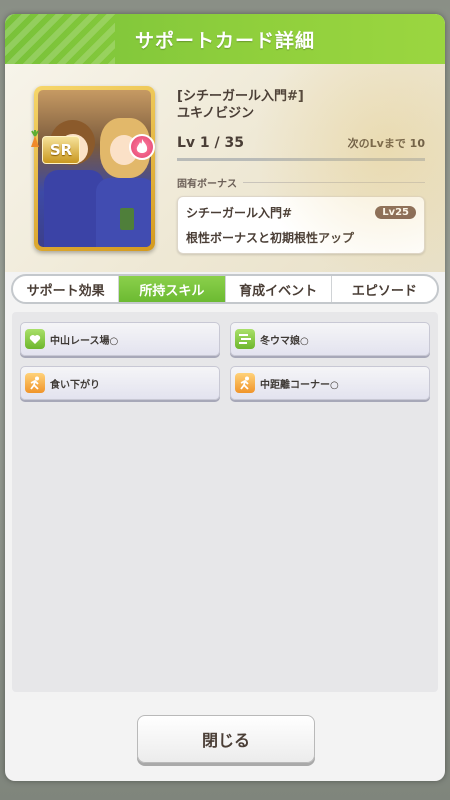 The height and width of the screenshot is (800, 450). Describe the element at coordinates (211, 143) in the screenshot. I see `level-text: Lv 1 / 35` at that location.